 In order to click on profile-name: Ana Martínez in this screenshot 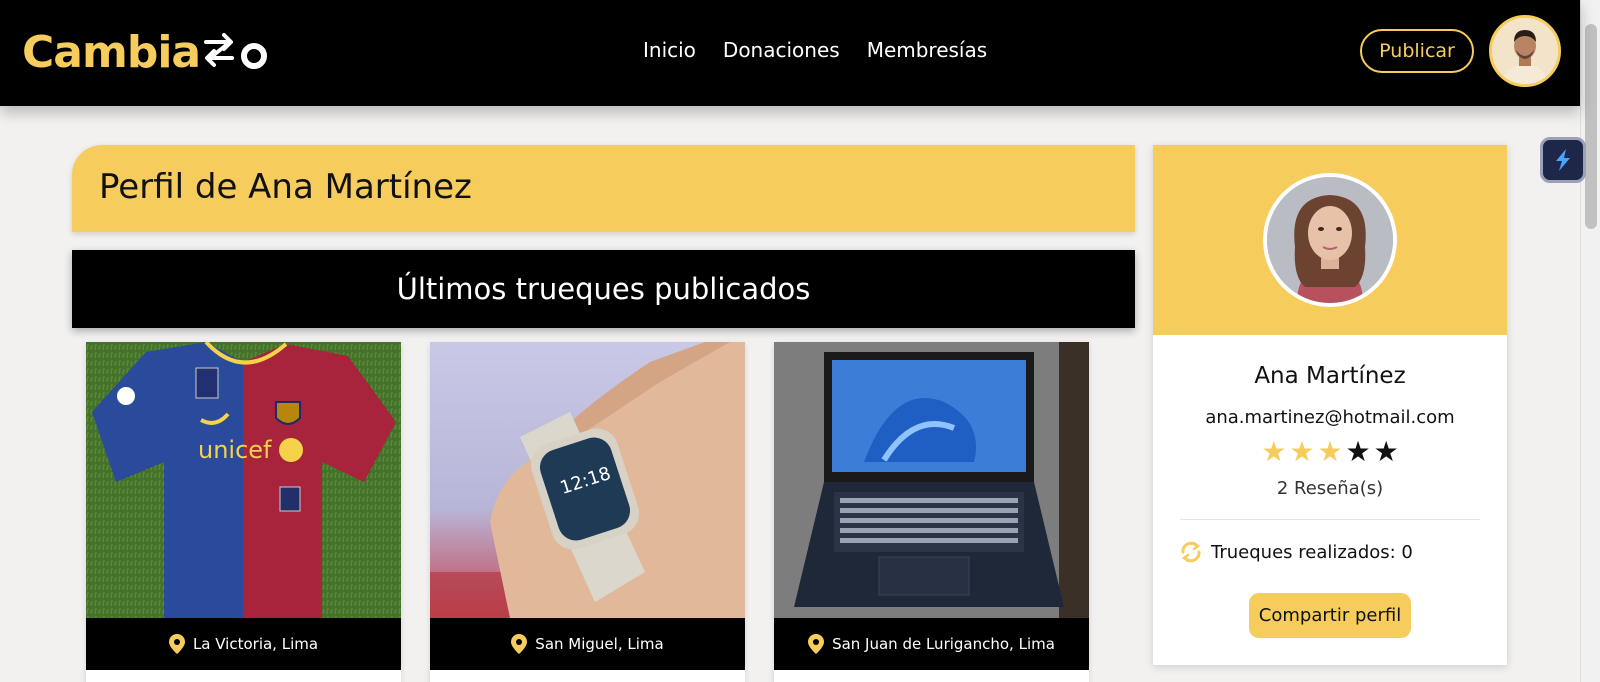, I will do `click(1330, 376)`.